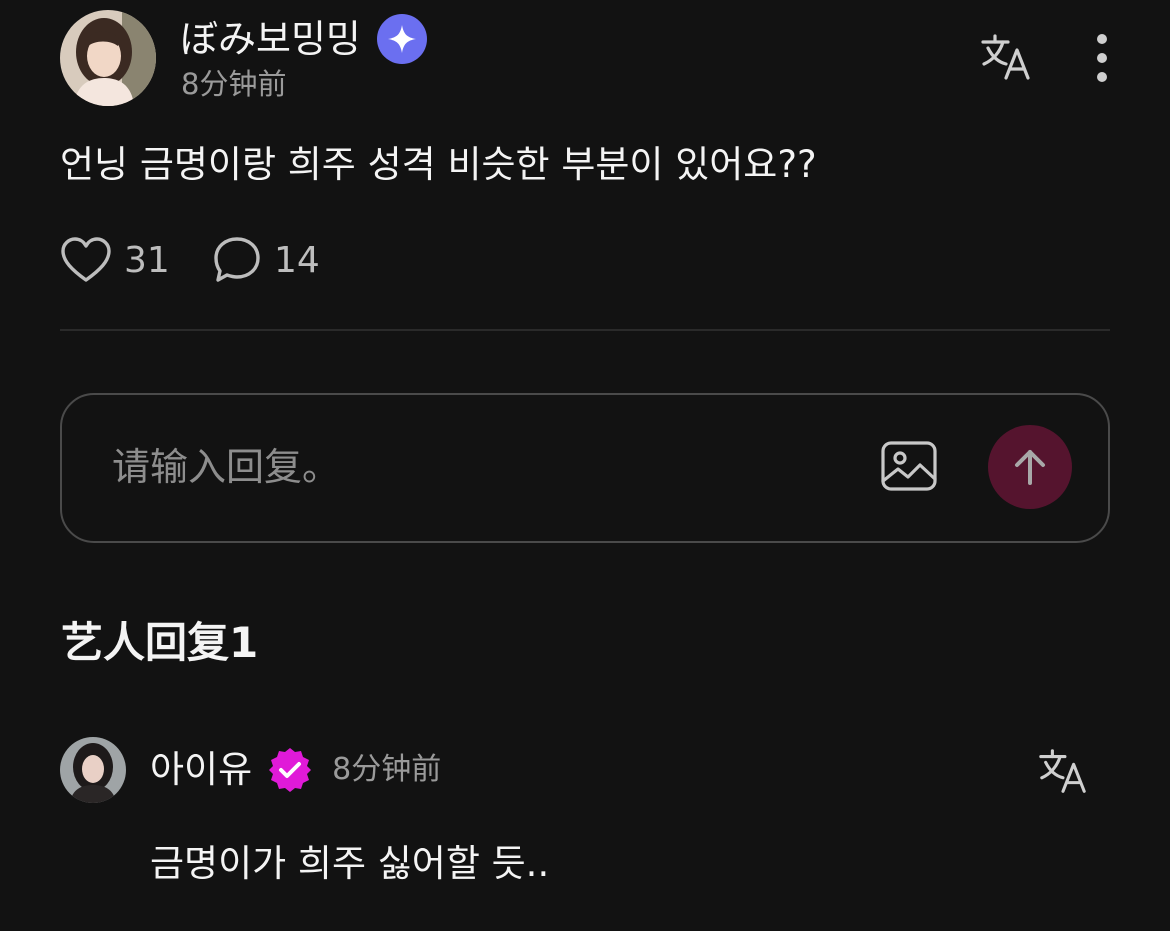 The image size is (1170, 931). I want to click on speech-bubble-icon, so click(237, 259).